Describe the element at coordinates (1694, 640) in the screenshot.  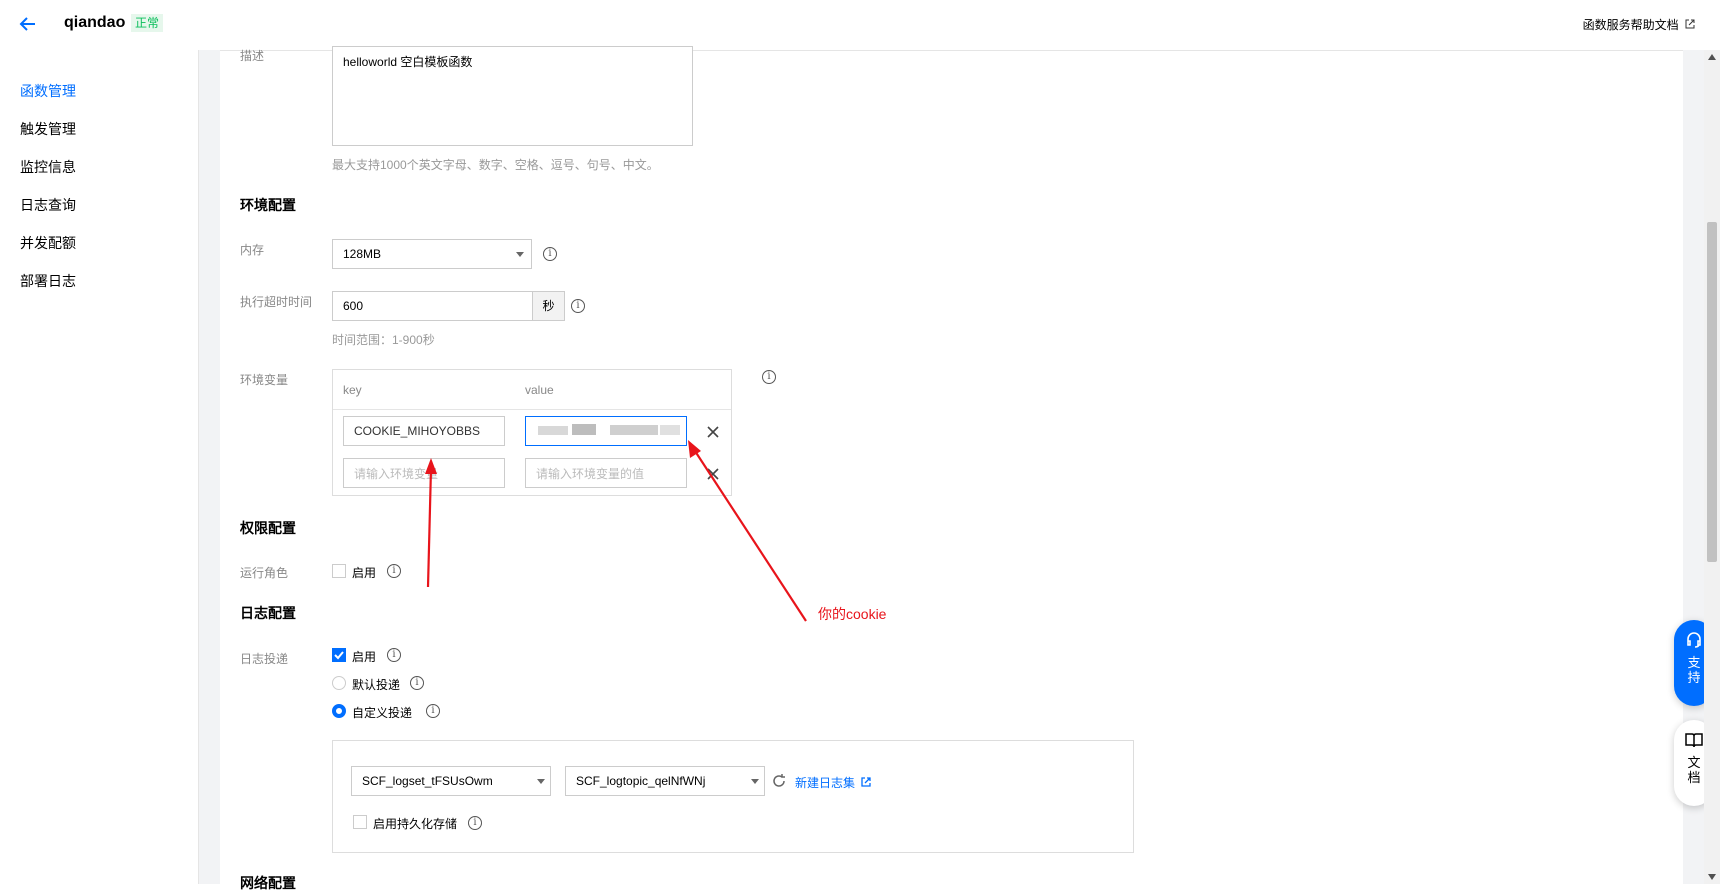
I see `headset-icon` at that location.